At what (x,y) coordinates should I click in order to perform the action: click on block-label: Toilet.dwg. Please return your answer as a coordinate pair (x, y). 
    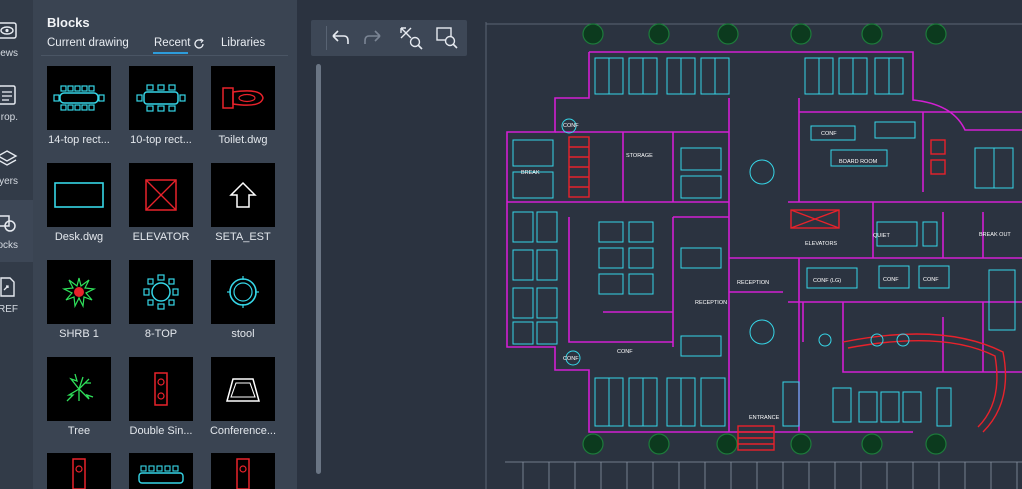
    Looking at the image, I should click on (243, 140).